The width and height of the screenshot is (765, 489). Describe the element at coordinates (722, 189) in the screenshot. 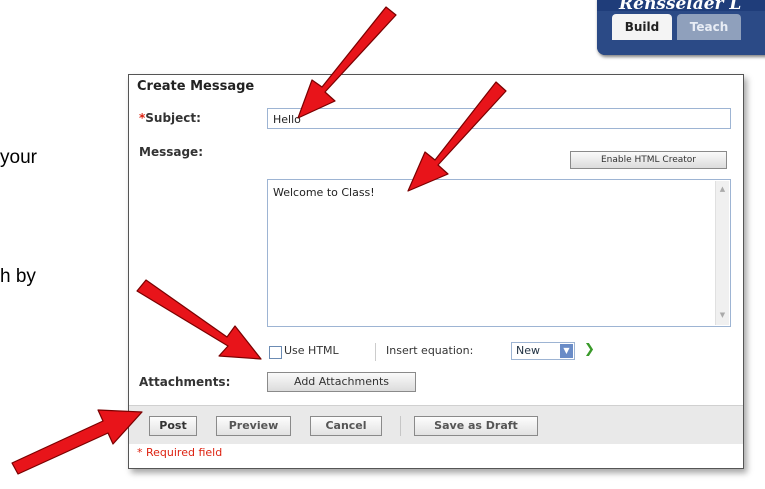

I see `scroll-up-icon: ▲` at that location.